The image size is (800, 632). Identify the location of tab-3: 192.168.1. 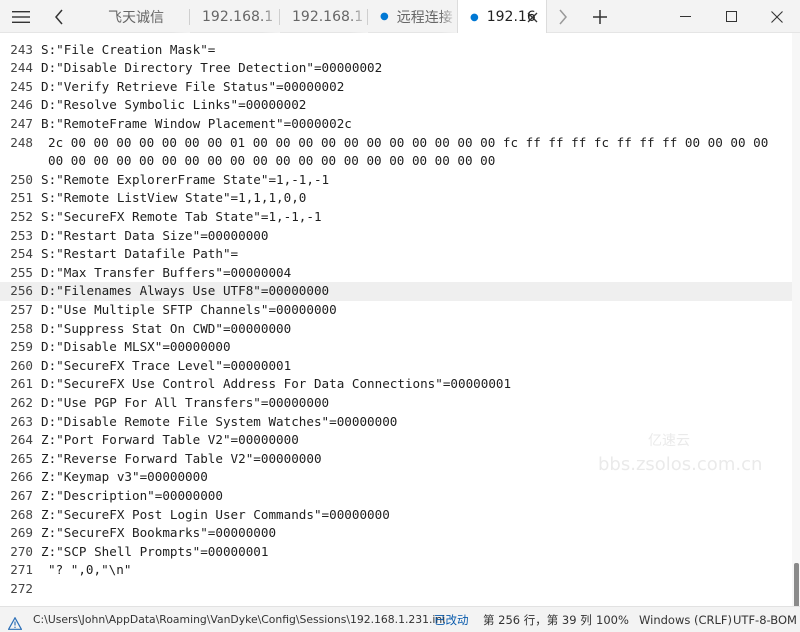
(324, 16).